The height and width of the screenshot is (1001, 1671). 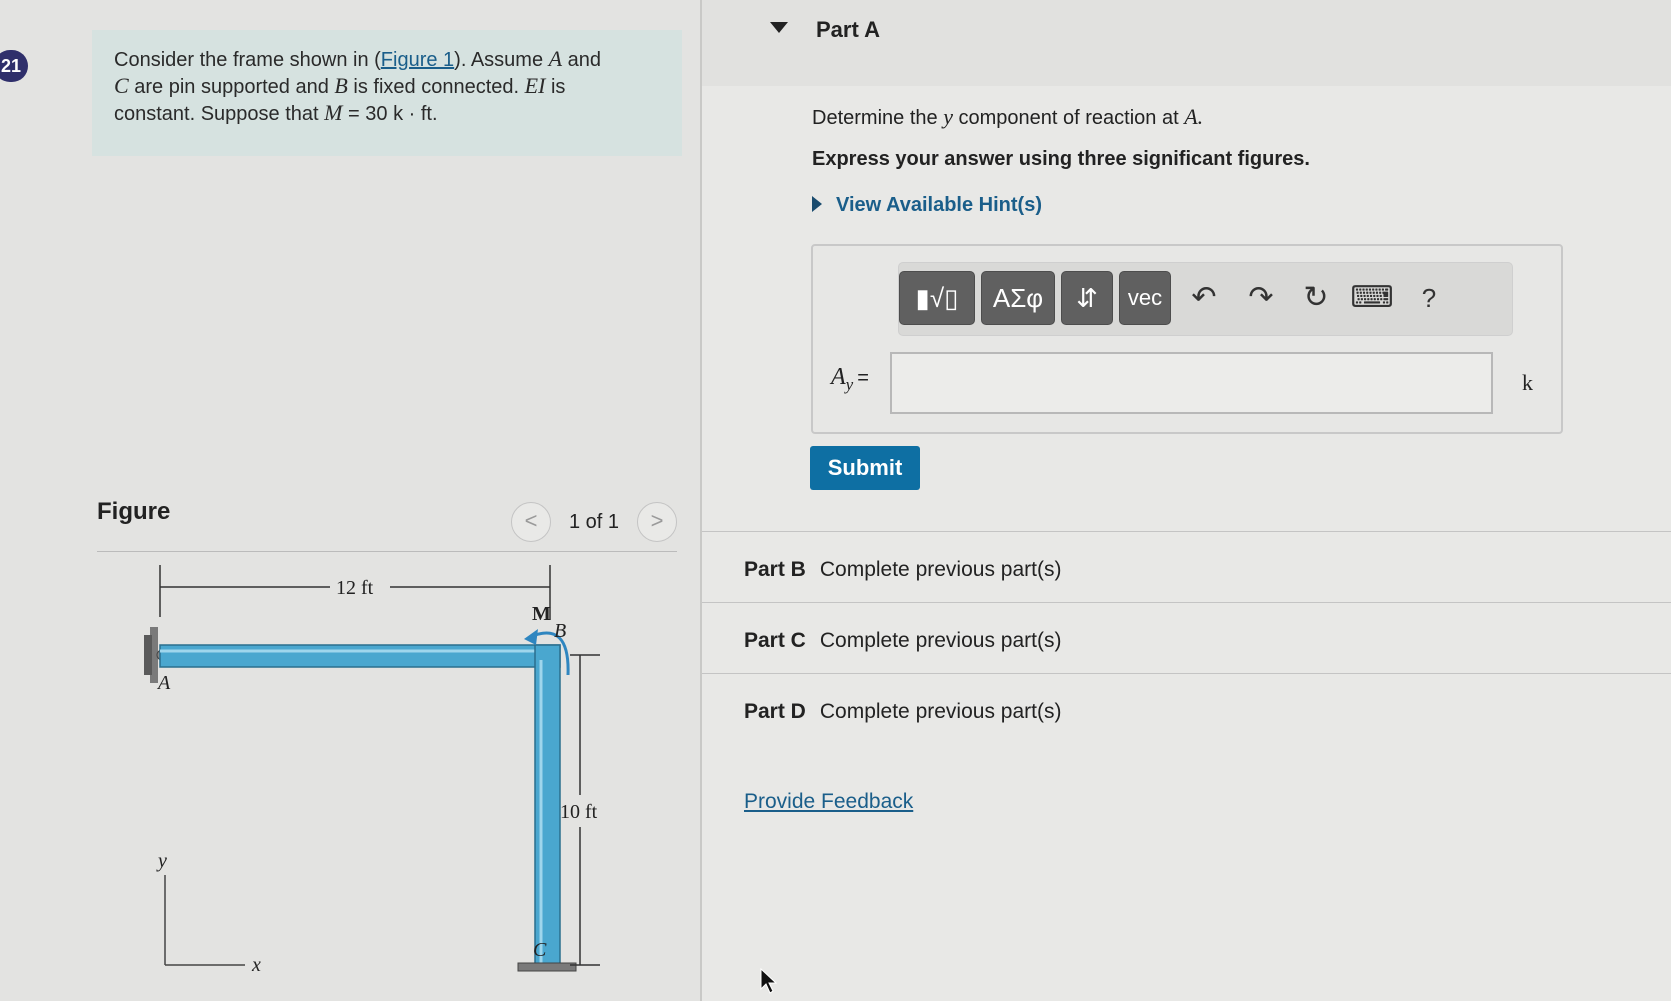 I want to click on part-a-title: Part A, so click(x=848, y=29).